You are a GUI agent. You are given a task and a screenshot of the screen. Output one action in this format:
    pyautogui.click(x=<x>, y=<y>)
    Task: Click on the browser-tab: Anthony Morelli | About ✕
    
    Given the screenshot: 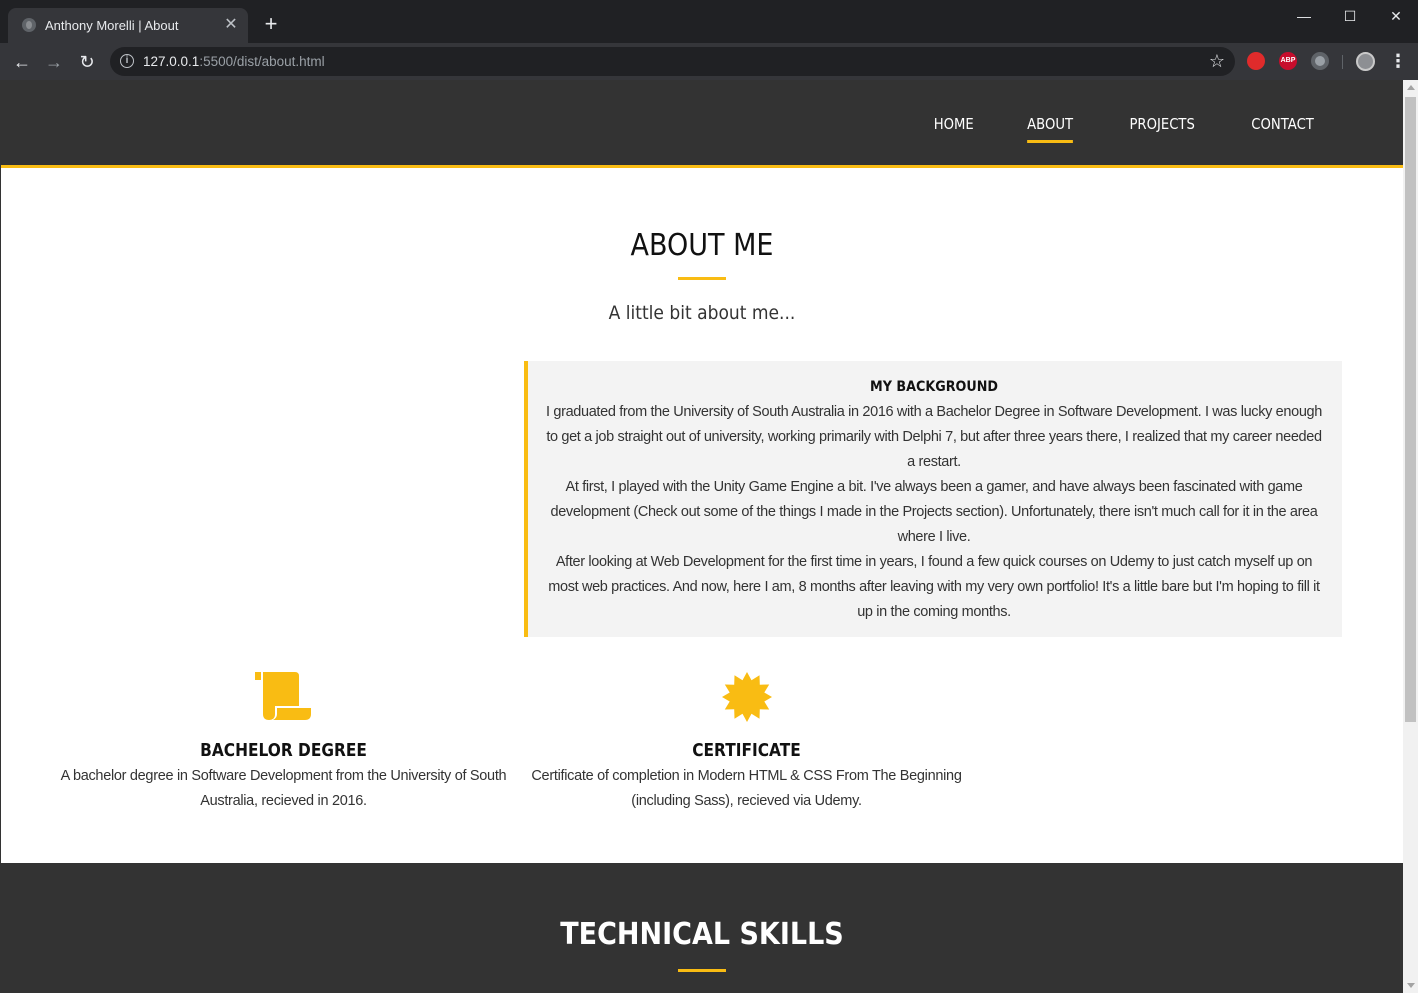 What is the action you would take?
    pyautogui.click(x=128, y=25)
    